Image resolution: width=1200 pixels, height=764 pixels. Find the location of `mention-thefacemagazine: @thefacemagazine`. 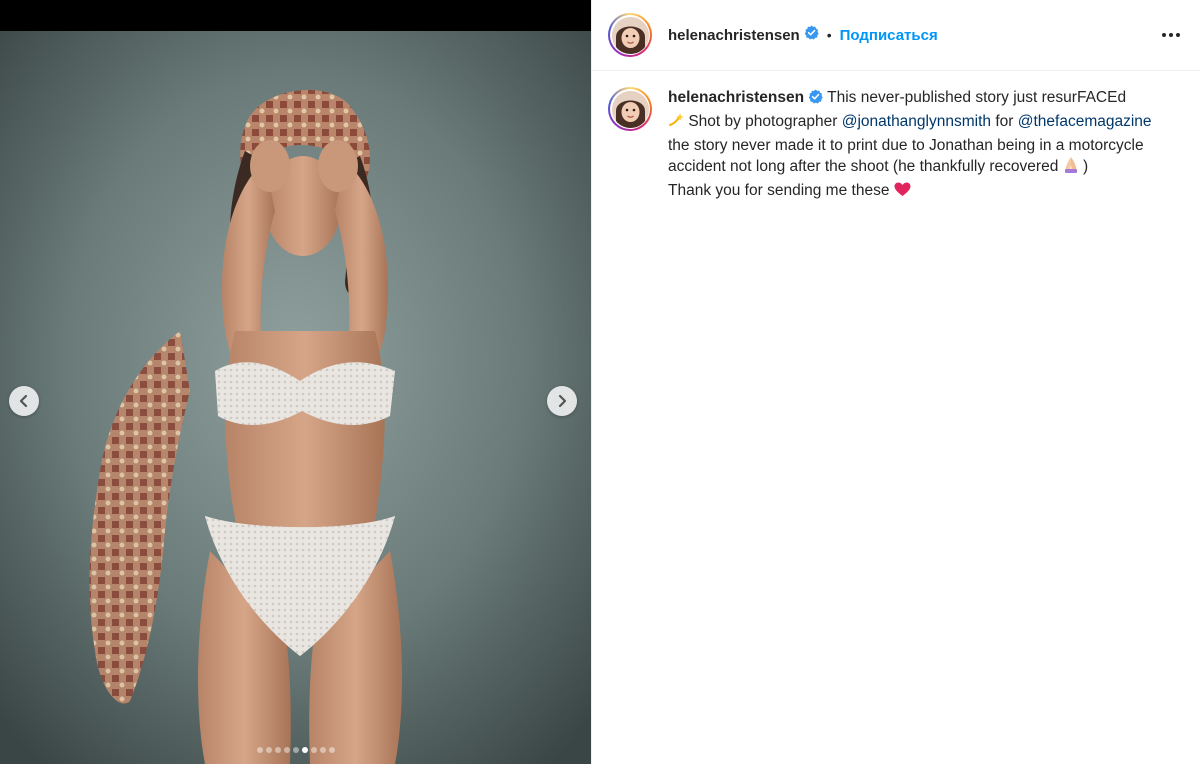

mention-thefacemagazine: @thefacemagazine is located at coordinates (1085, 121).